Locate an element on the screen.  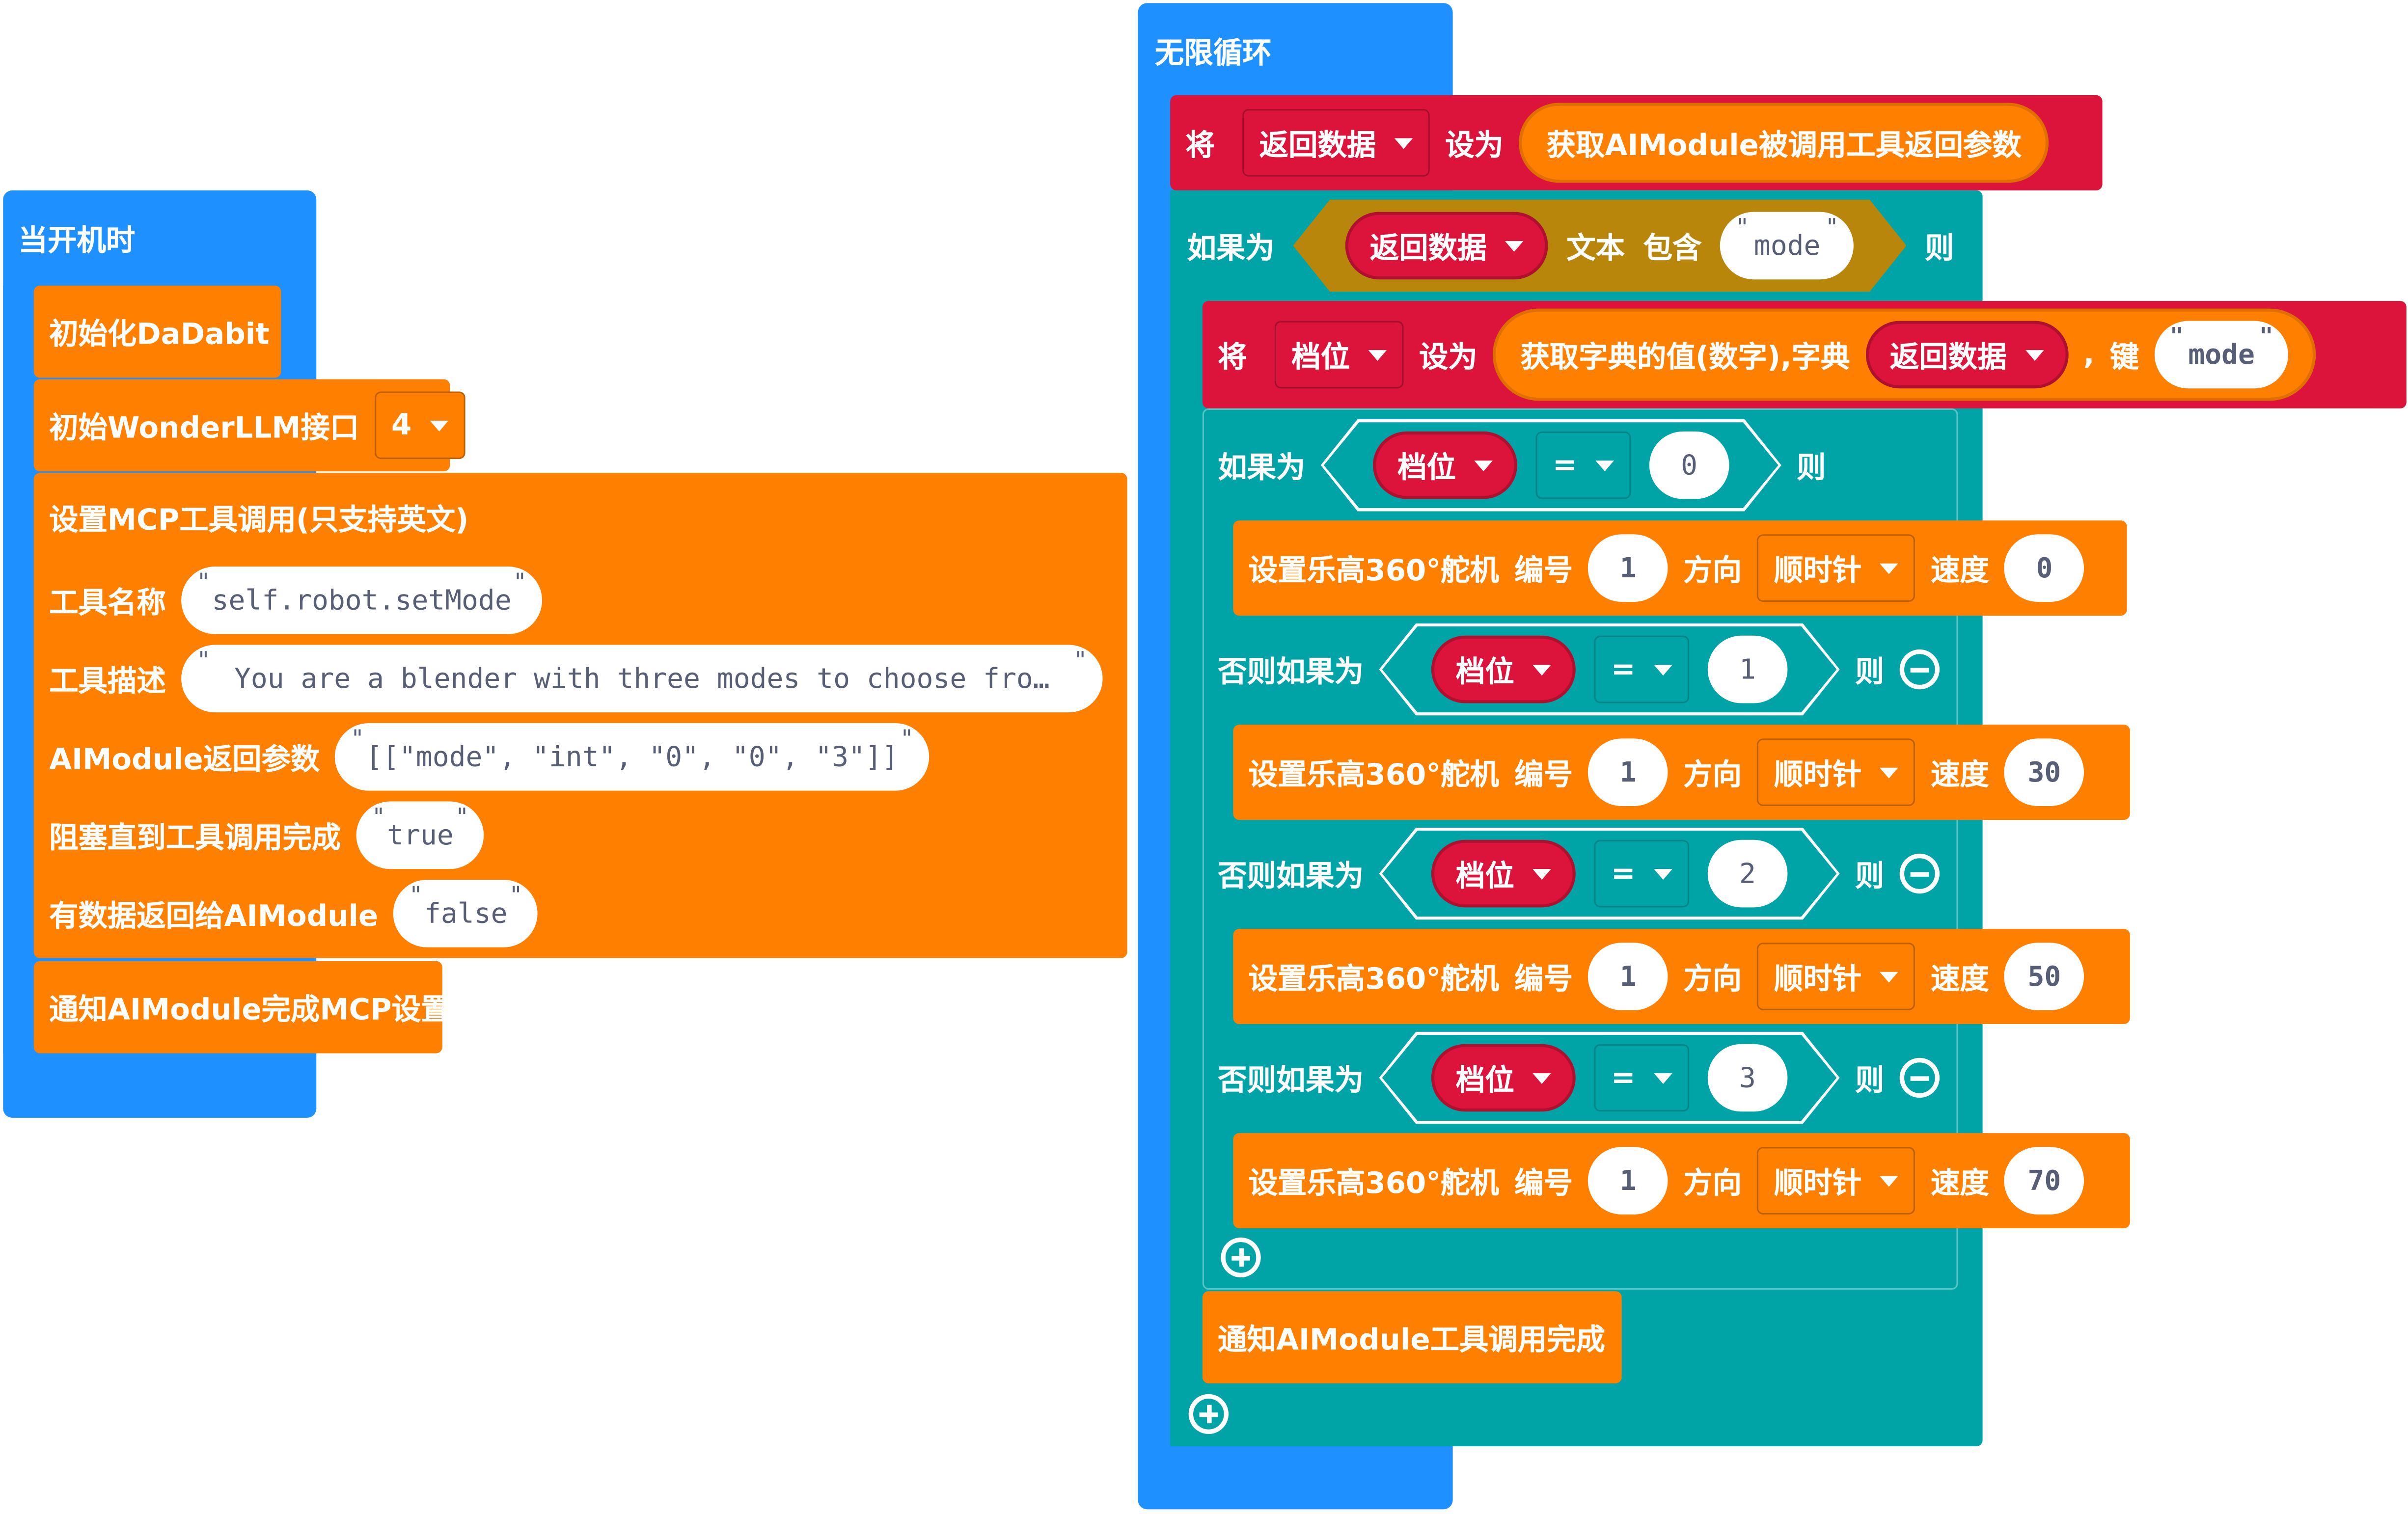
dict-var-reporter: 返回数据 is located at coordinates (1967, 355).